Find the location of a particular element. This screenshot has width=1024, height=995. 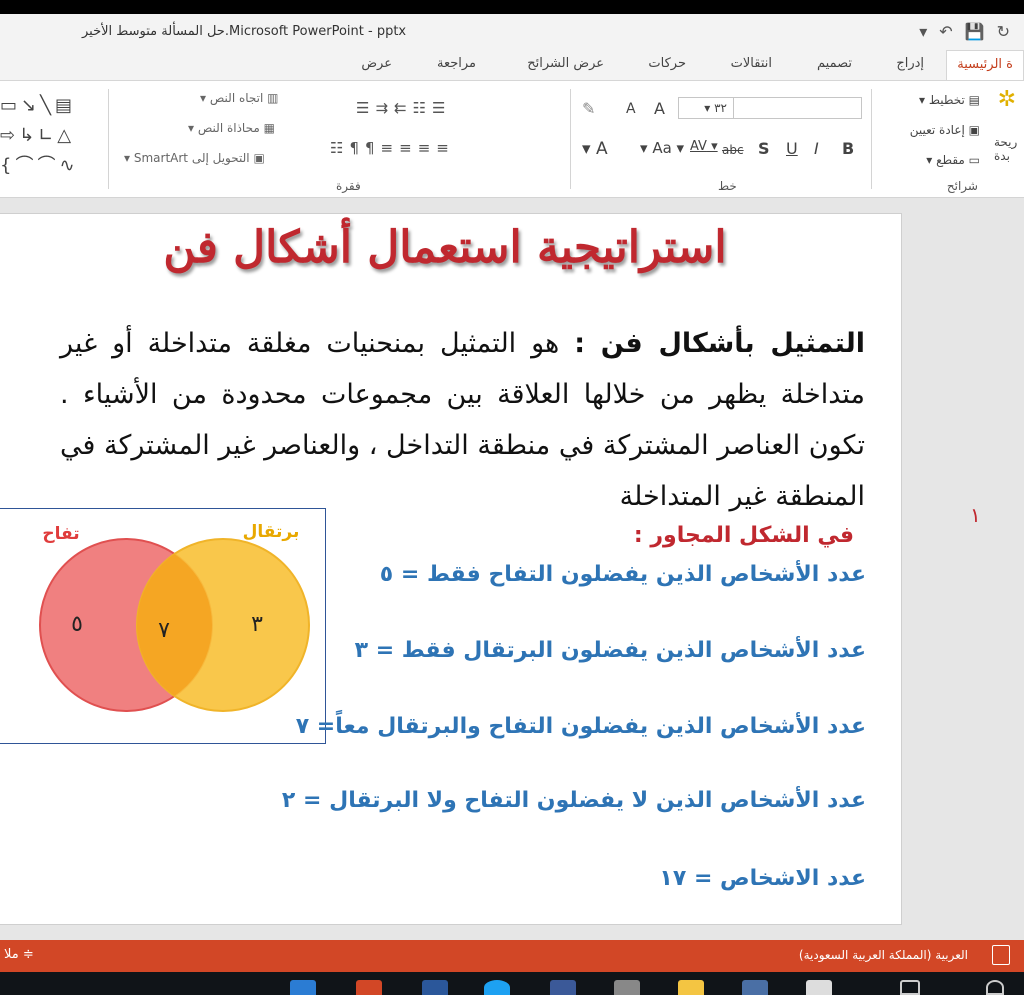

side-number: ١ is located at coordinates (975, 515).